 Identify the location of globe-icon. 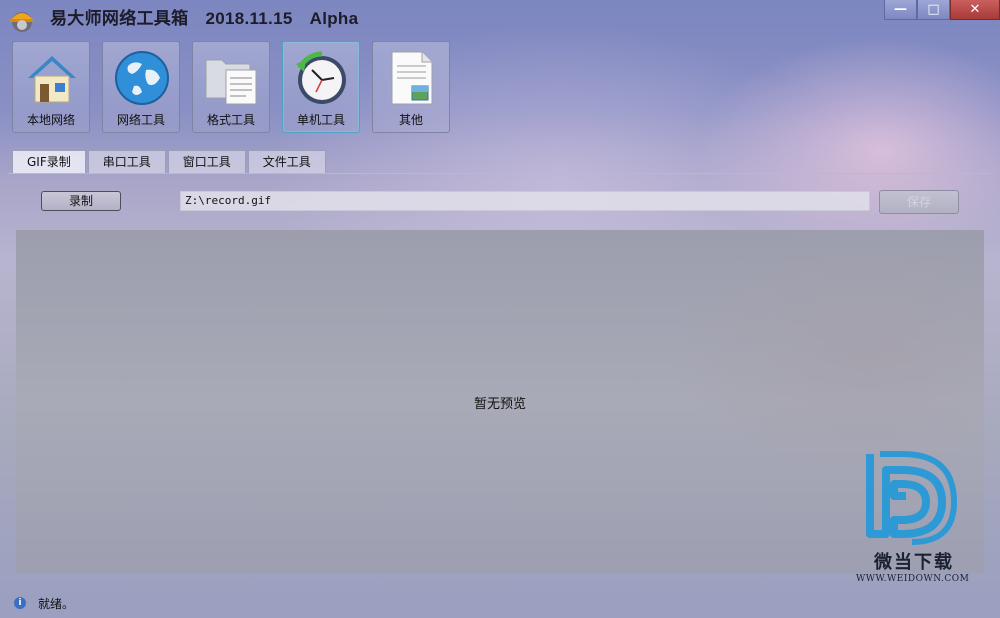
(142, 78).